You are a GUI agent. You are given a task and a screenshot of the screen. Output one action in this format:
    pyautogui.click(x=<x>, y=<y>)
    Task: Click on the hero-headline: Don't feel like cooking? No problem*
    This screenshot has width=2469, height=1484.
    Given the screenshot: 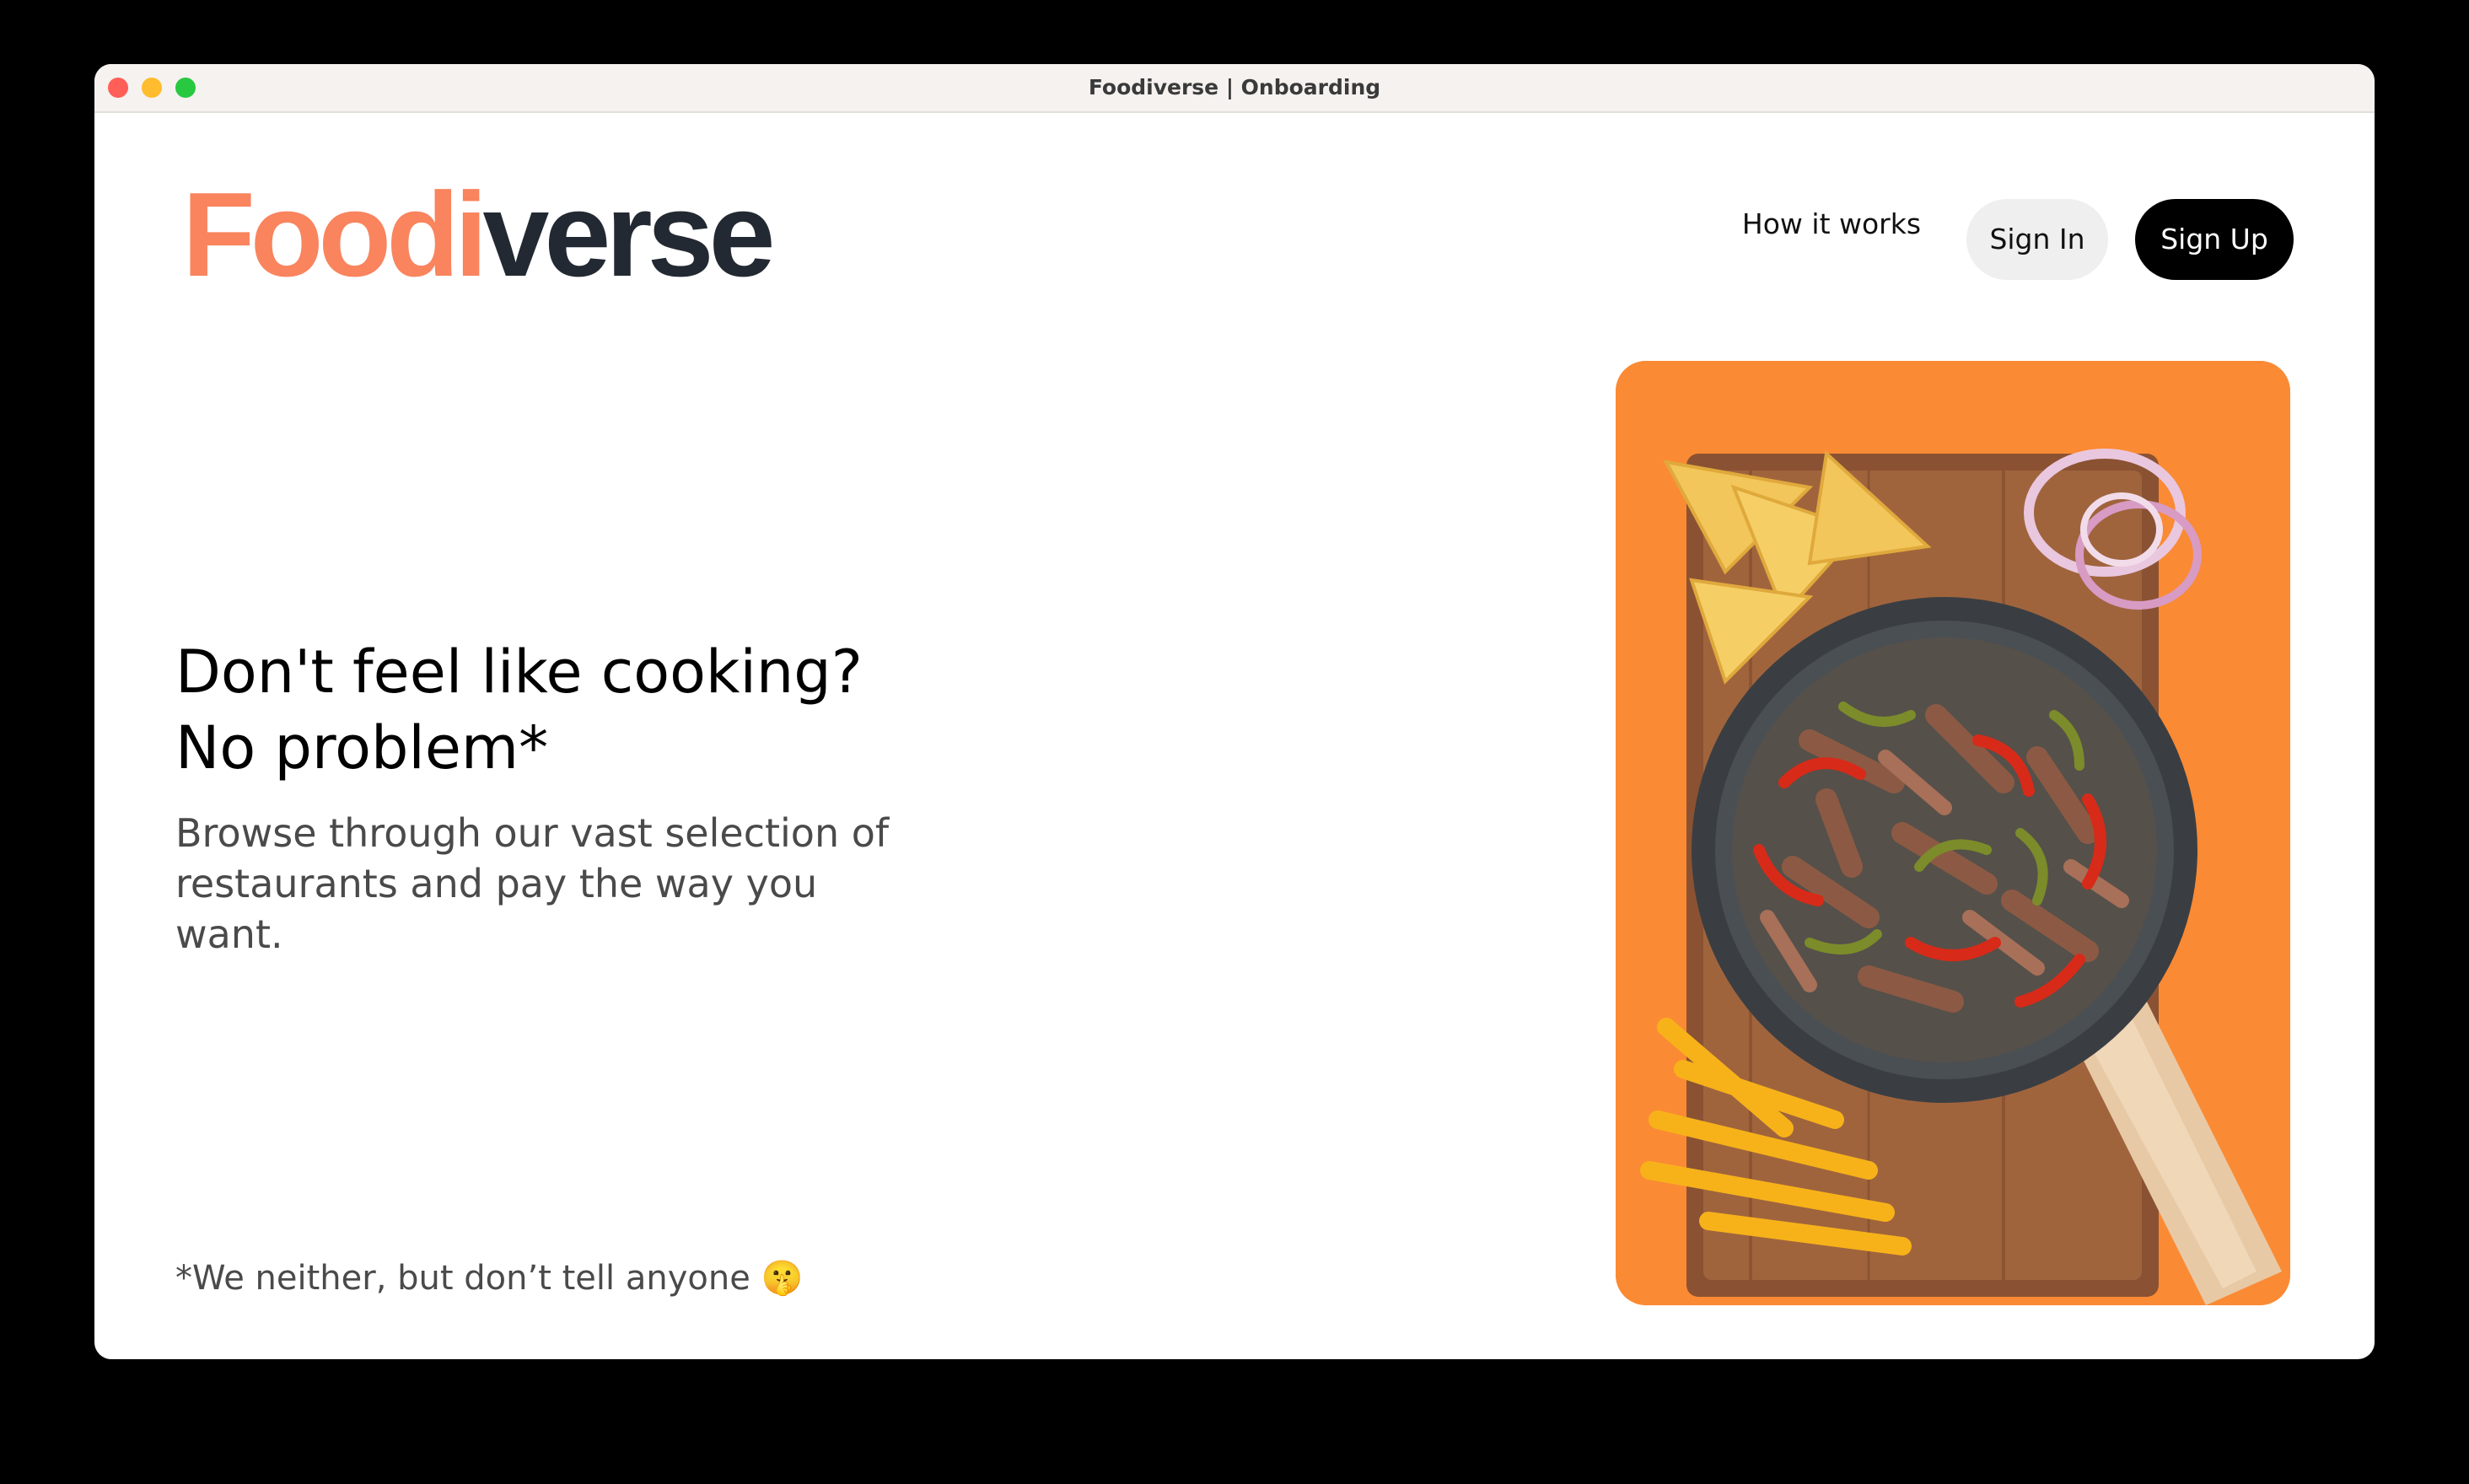 What is the action you would take?
    pyautogui.click(x=580, y=710)
    